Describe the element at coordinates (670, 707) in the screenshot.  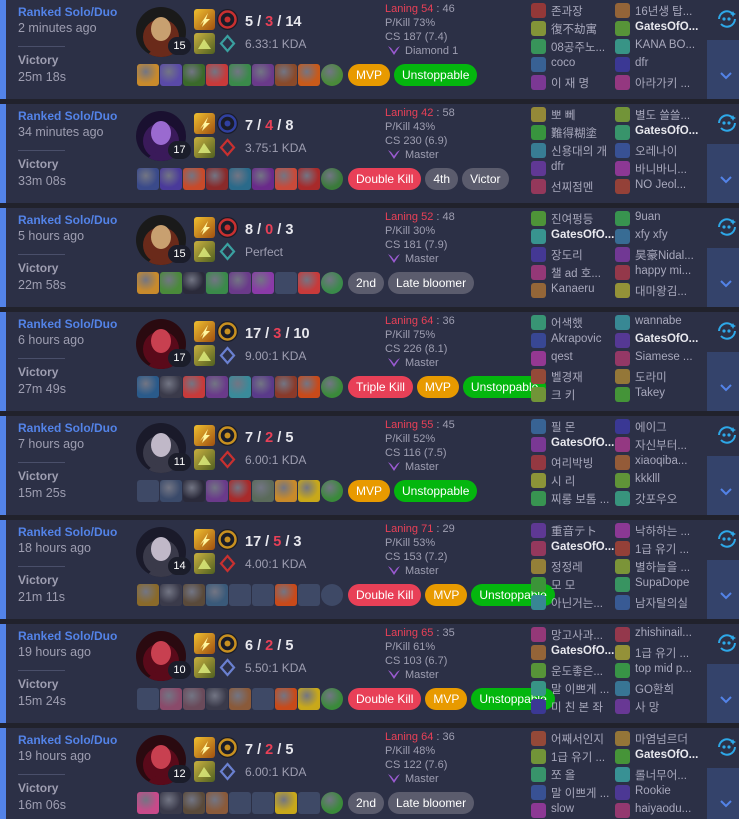
I see `player-name: 사 망` at that location.